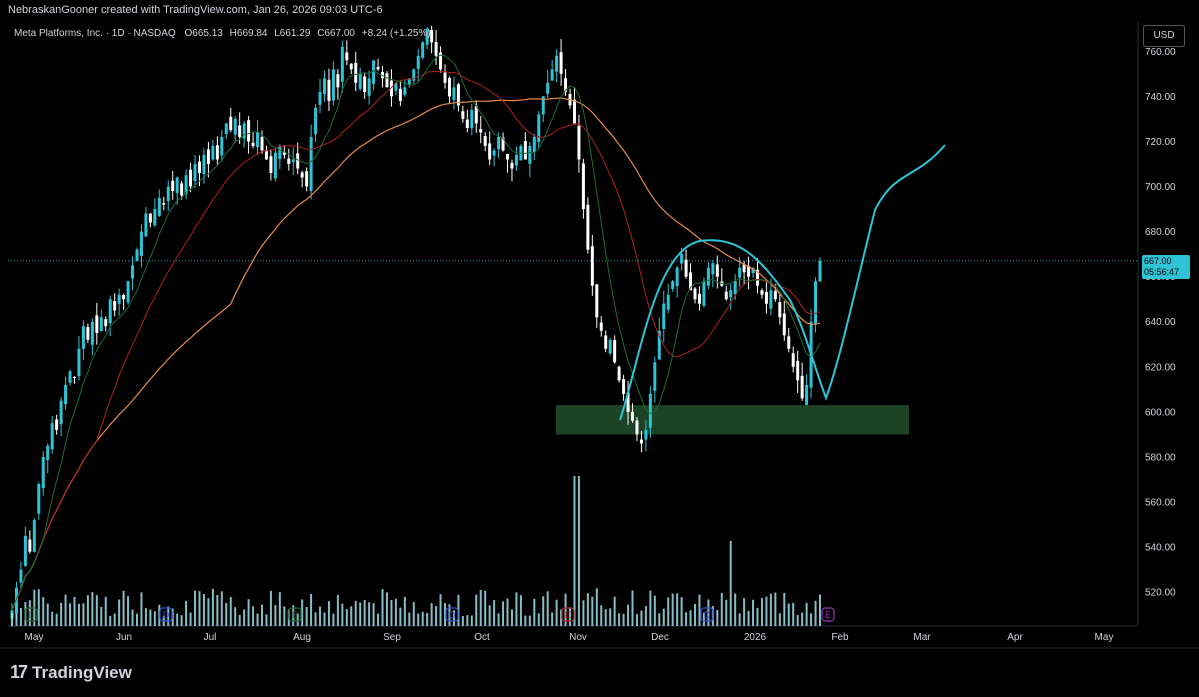  I want to click on y-tick-label: 560.00, so click(1160, 503).